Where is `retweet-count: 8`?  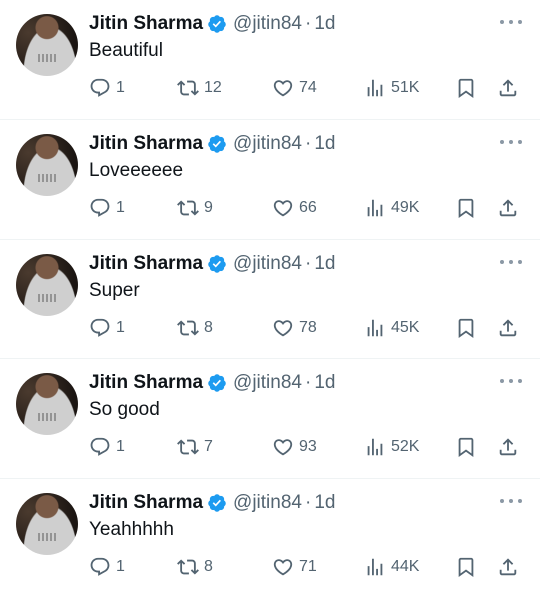 retweet-count: 8 is located at coordinates (208, 567).